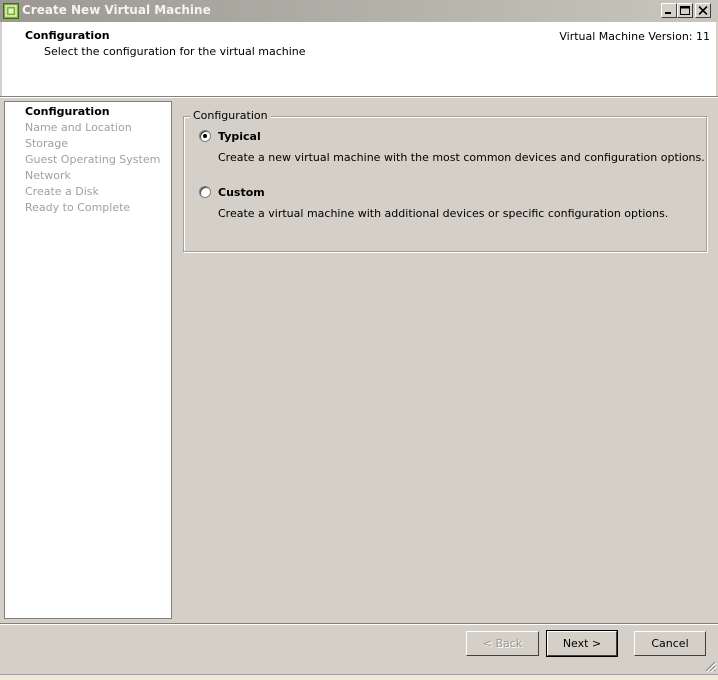 The width and height of the screenshot is (718, 680). I want to click on radio-selected-dot, so click(205, 136).